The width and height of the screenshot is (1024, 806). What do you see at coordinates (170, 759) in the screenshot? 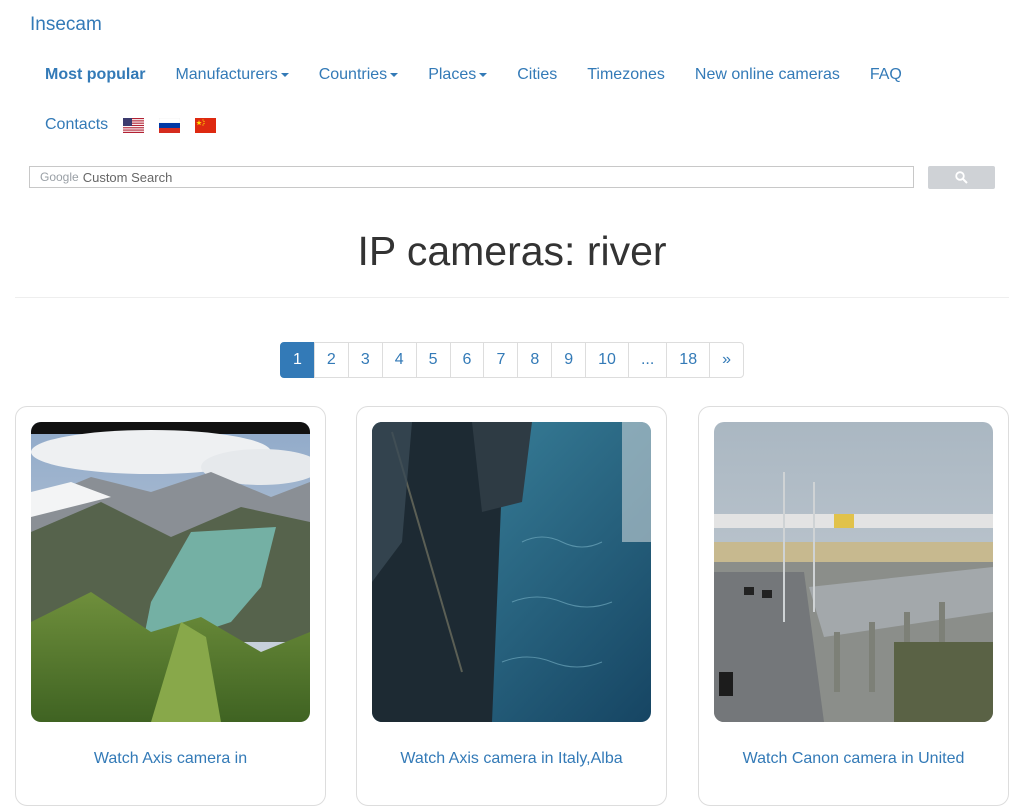
I see `camera-title: Watch Axis camera in` at bounding box center [170, 759].